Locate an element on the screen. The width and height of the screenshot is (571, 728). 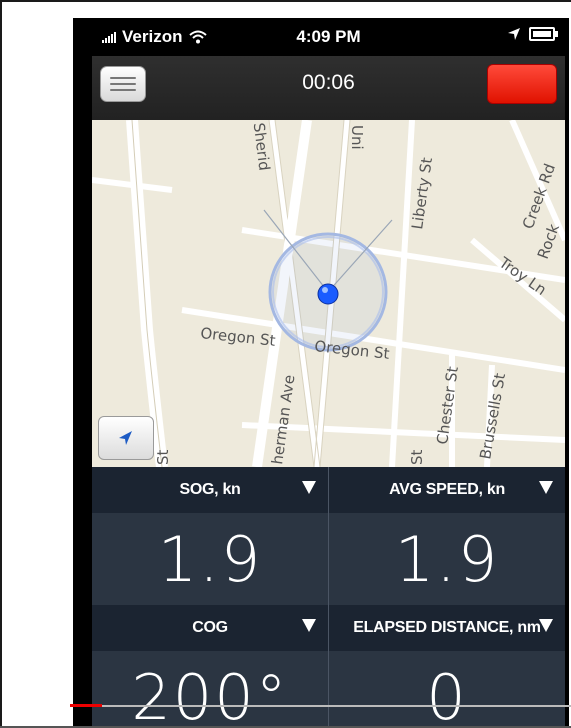
status-right is located at coordinates (532, 34).